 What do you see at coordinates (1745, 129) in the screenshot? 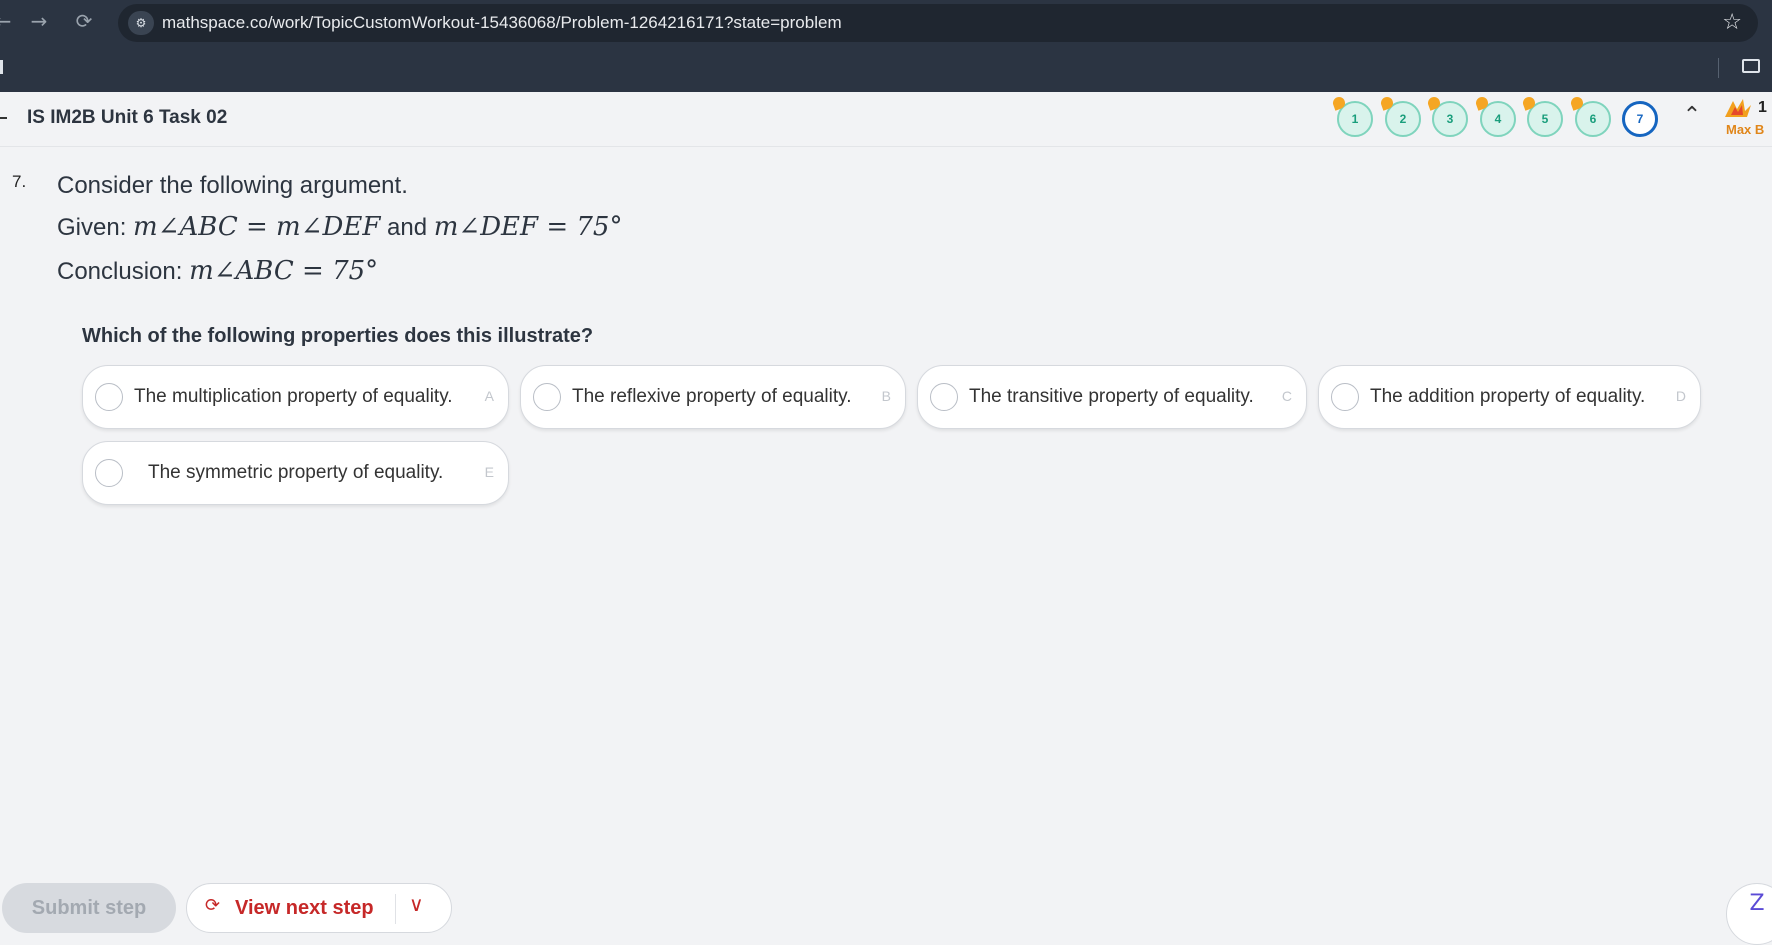
I see `badge-label: Max B` at bounding box center [1745, 129].